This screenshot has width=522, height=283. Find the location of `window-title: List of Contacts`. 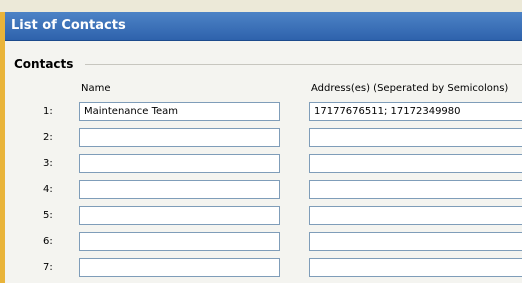

window-title: List of Contacts is located at coordinates (68, 25).